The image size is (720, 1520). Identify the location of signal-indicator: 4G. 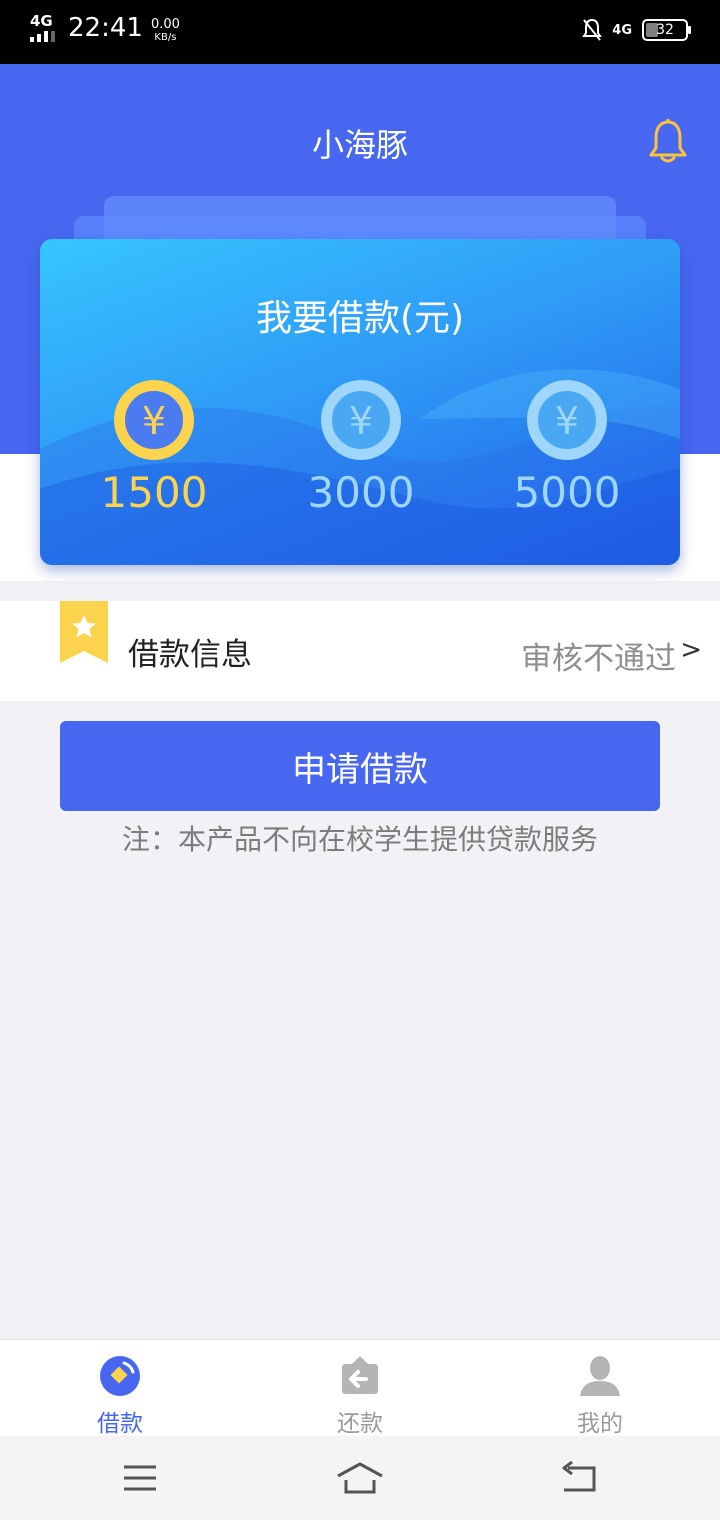
(45, 28).